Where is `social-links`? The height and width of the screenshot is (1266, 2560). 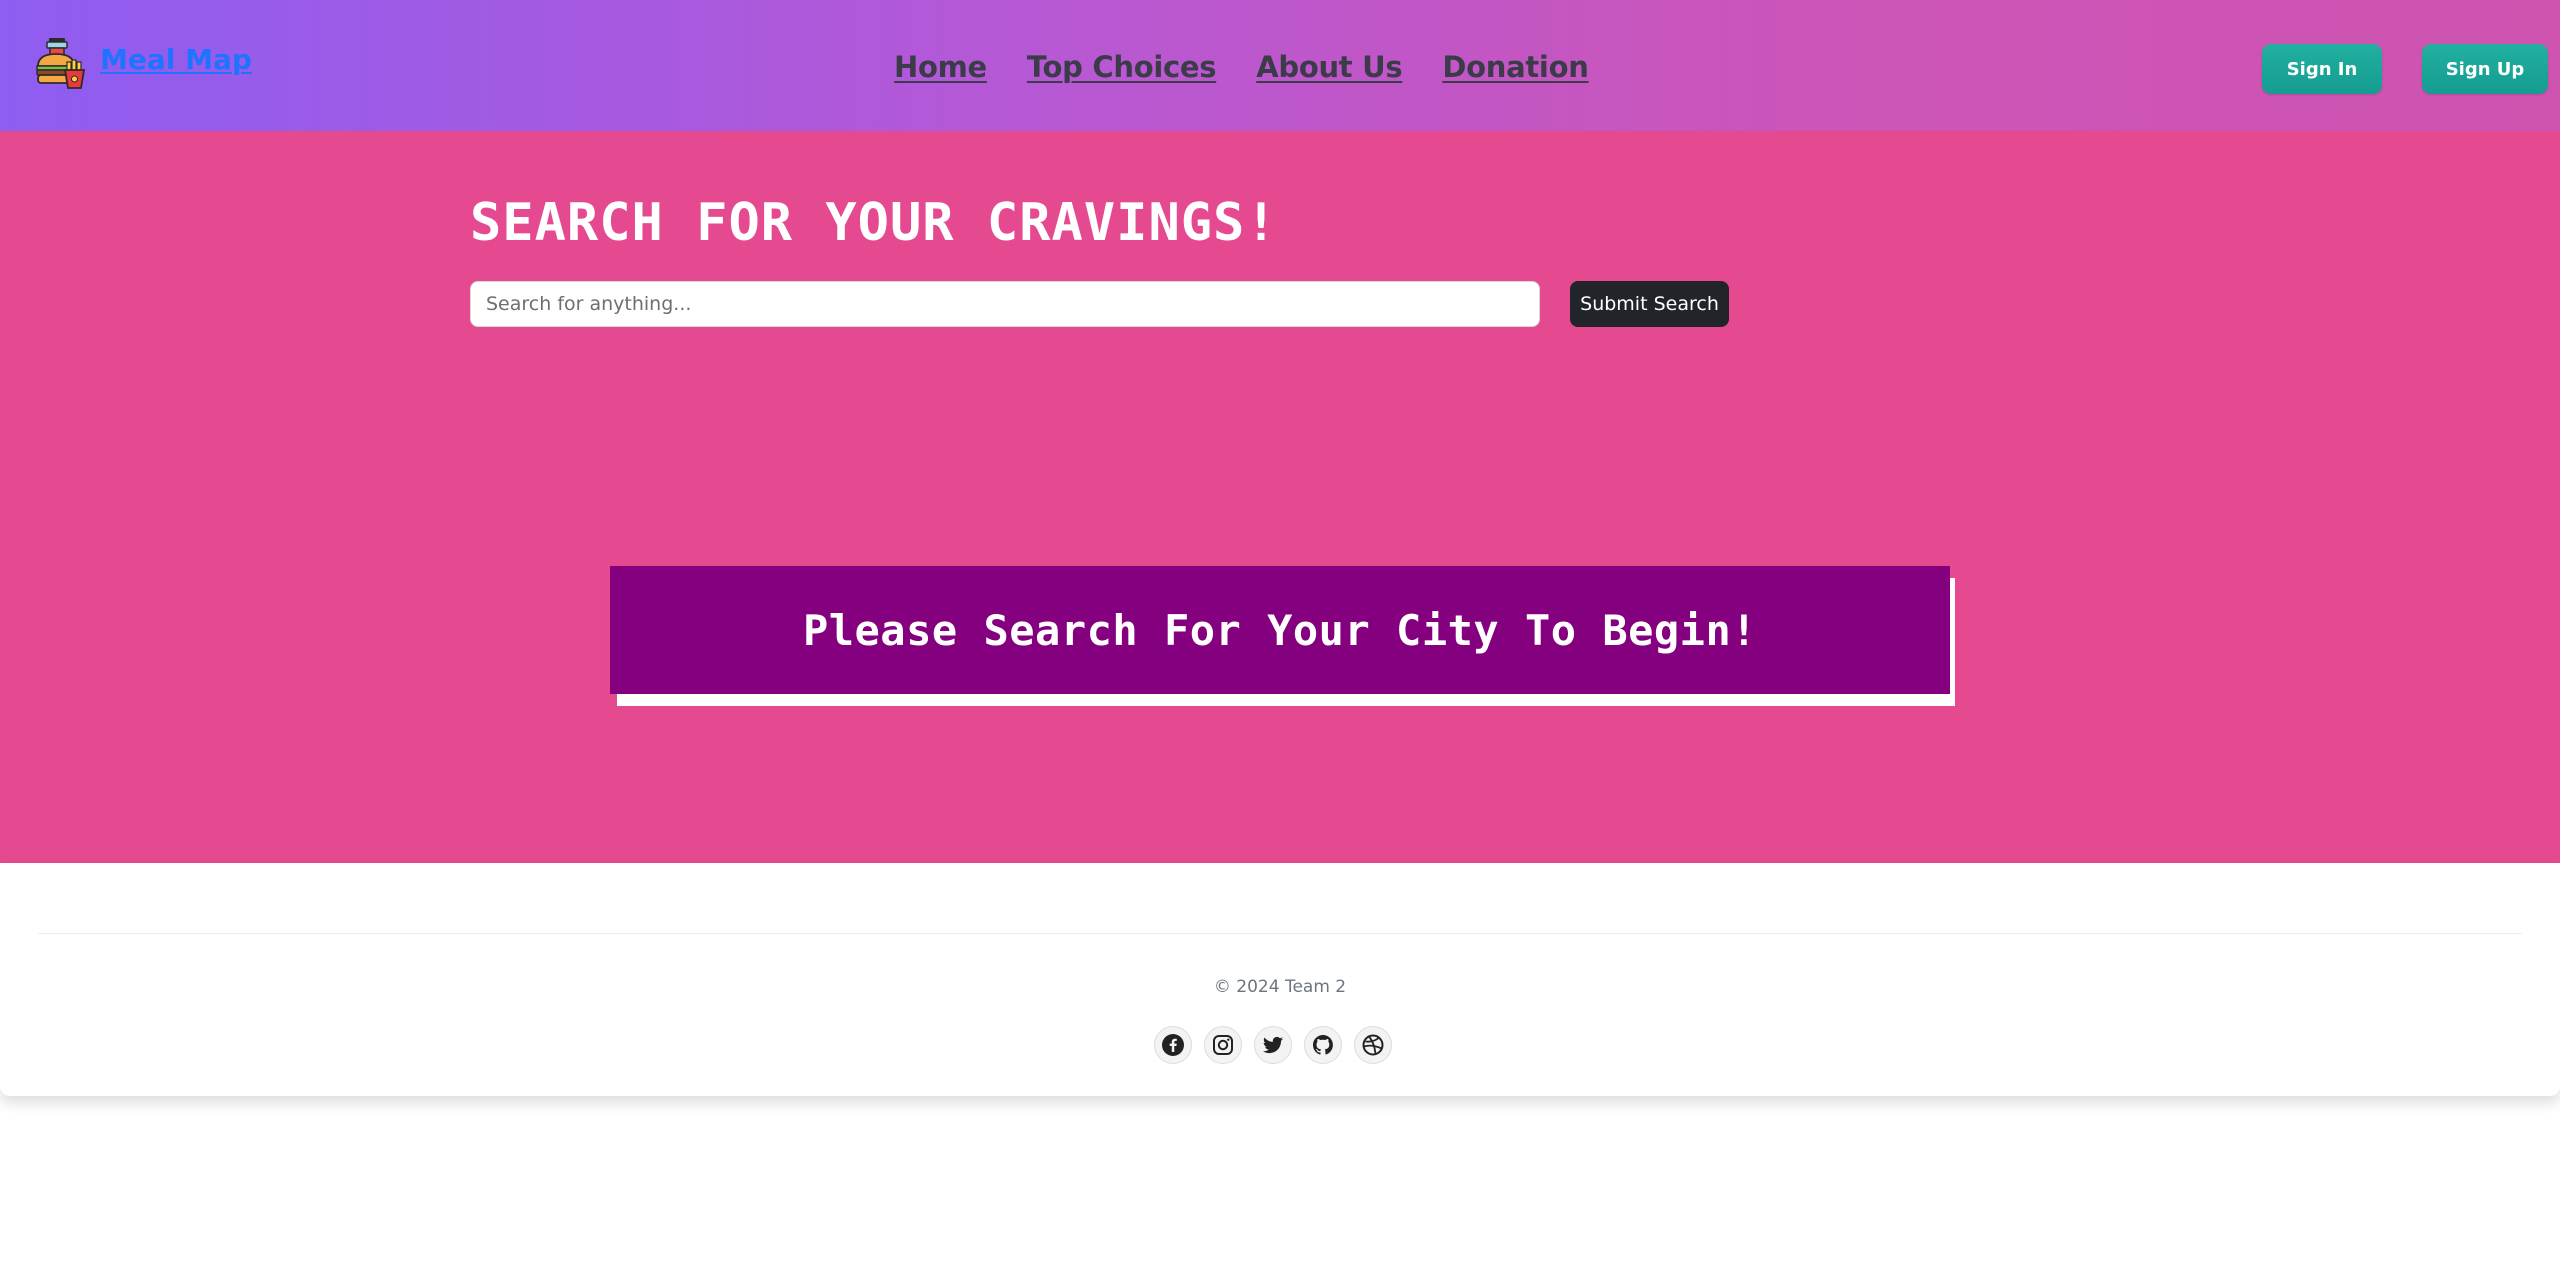 social-links is located at coordinates (1273, 1045).